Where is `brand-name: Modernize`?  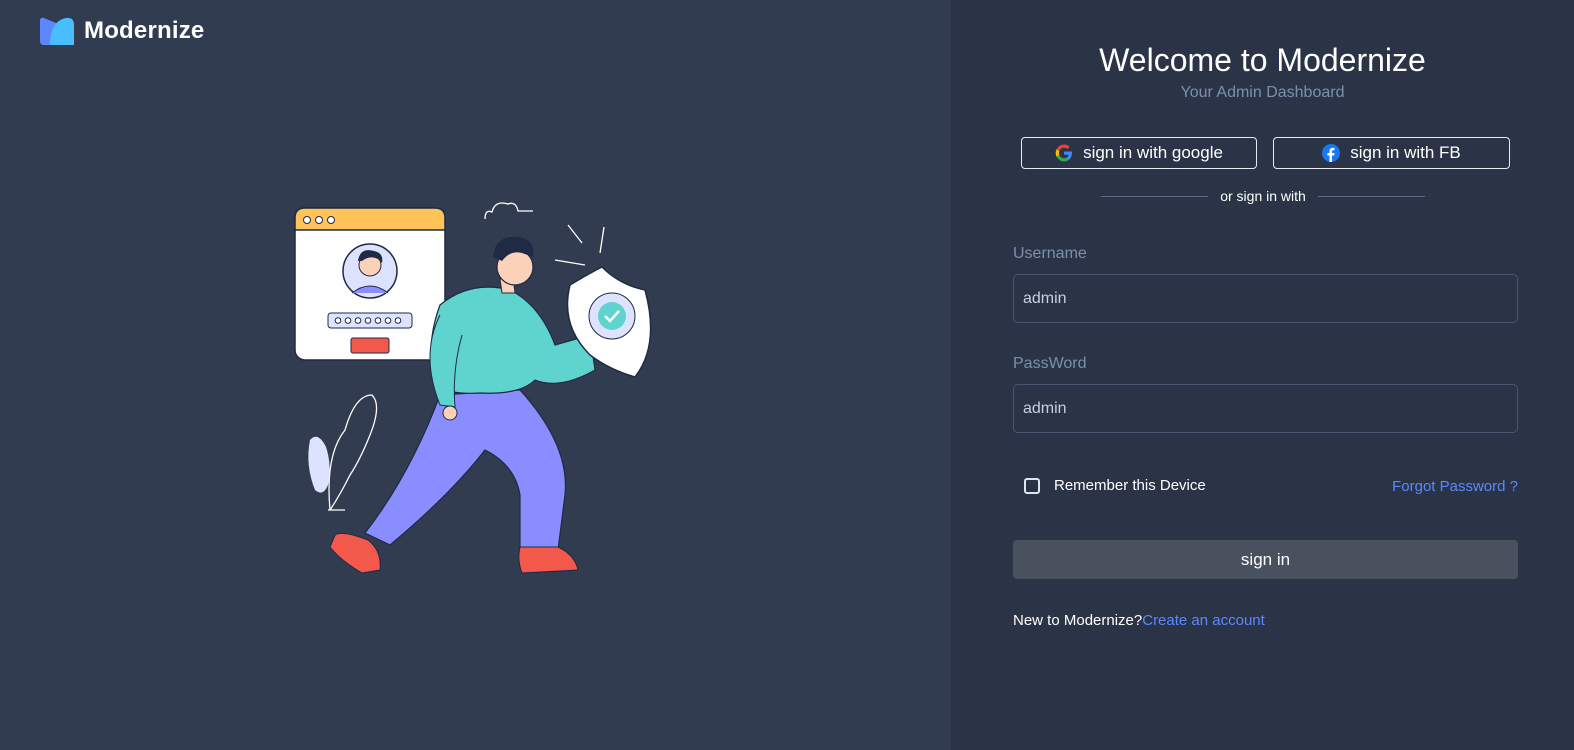 brand-name: Modernize is located at coordinates (144, 30).